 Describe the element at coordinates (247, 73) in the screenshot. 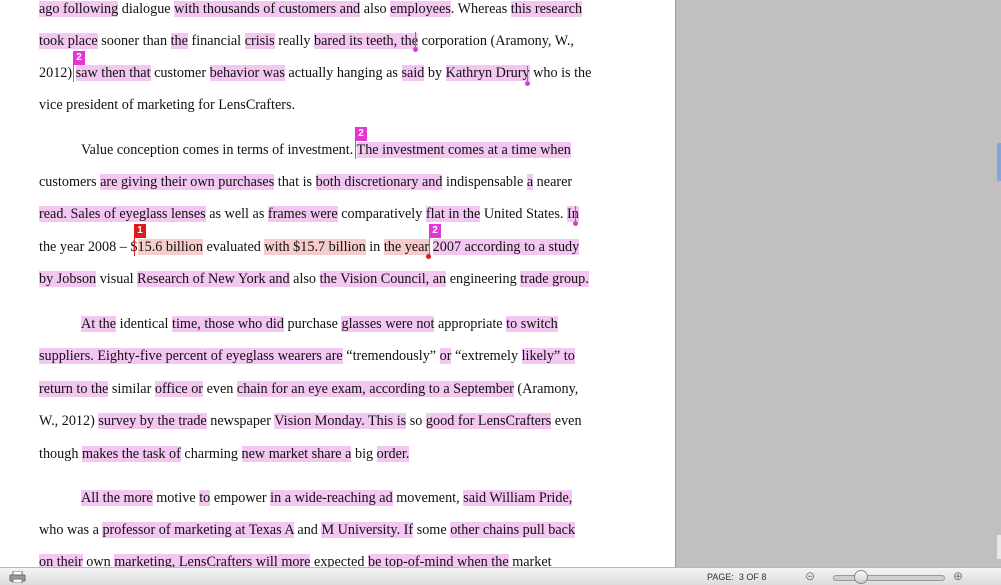

I see `highlighted-text: behavior was` at that location.